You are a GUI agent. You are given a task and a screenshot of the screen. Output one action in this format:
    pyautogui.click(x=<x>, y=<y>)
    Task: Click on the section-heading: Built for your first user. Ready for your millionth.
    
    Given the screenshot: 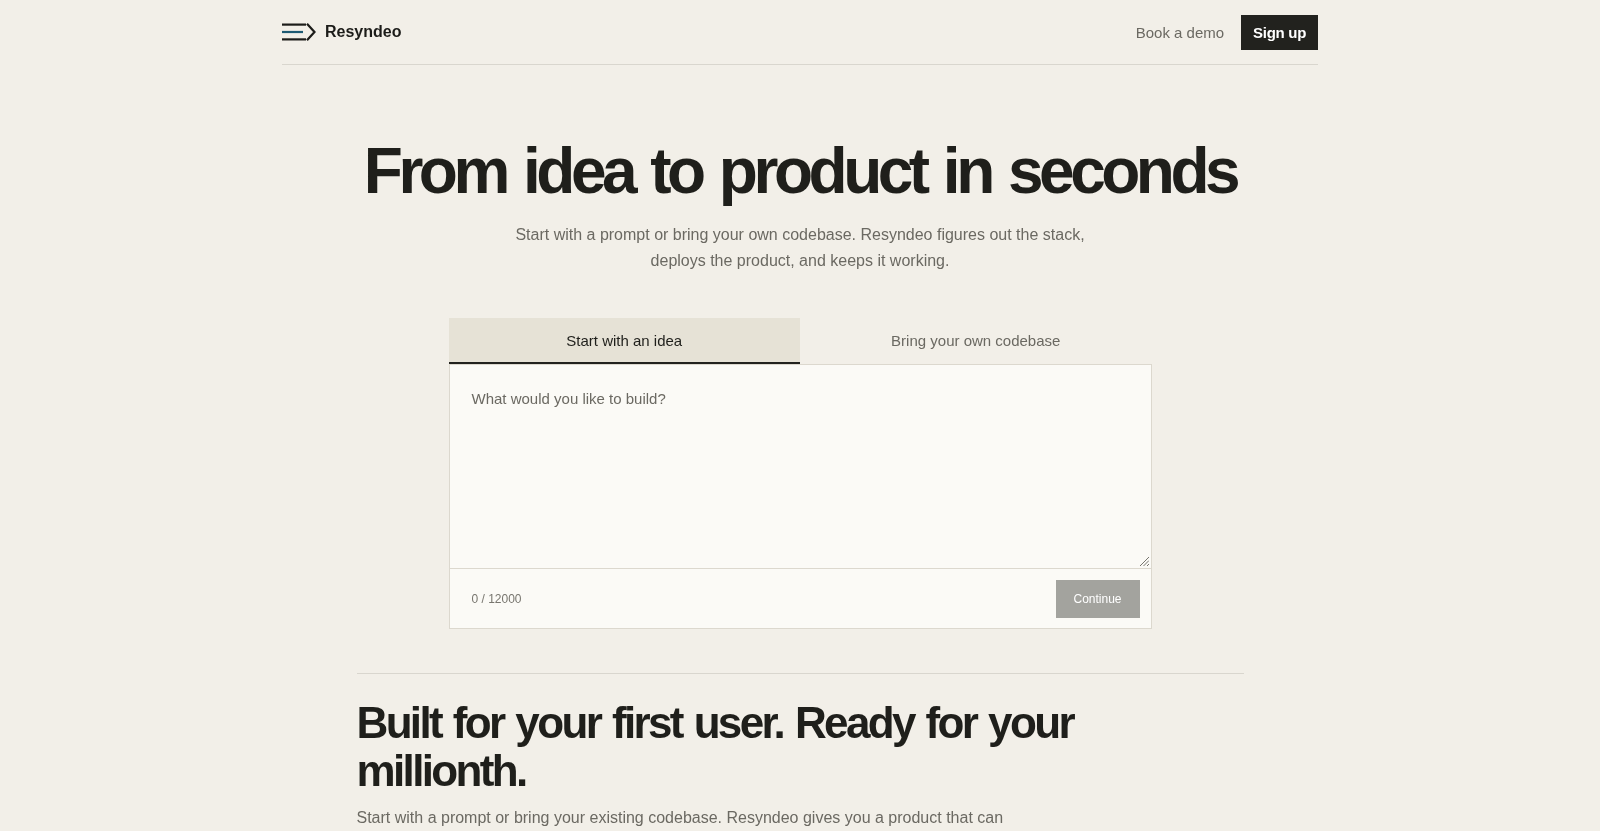 What is the action you would take?
    pyautogui.click(x=715, y=747)
    